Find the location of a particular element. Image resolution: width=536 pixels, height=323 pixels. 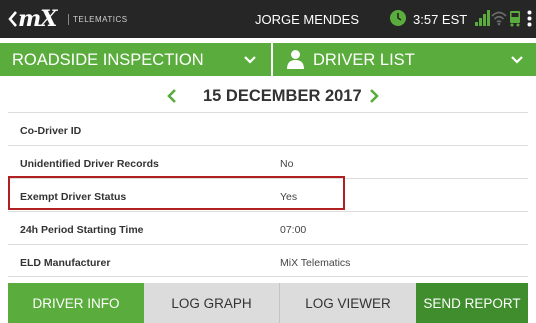

row-value: 07:00 is located at coordinates (293, 230).